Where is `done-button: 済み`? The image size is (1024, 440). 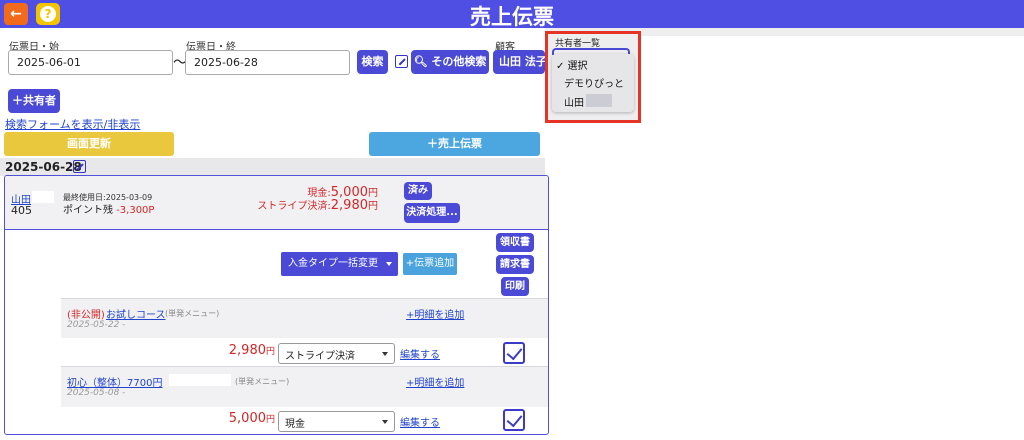
done-button: 済み is located at coordinates (418, 191).